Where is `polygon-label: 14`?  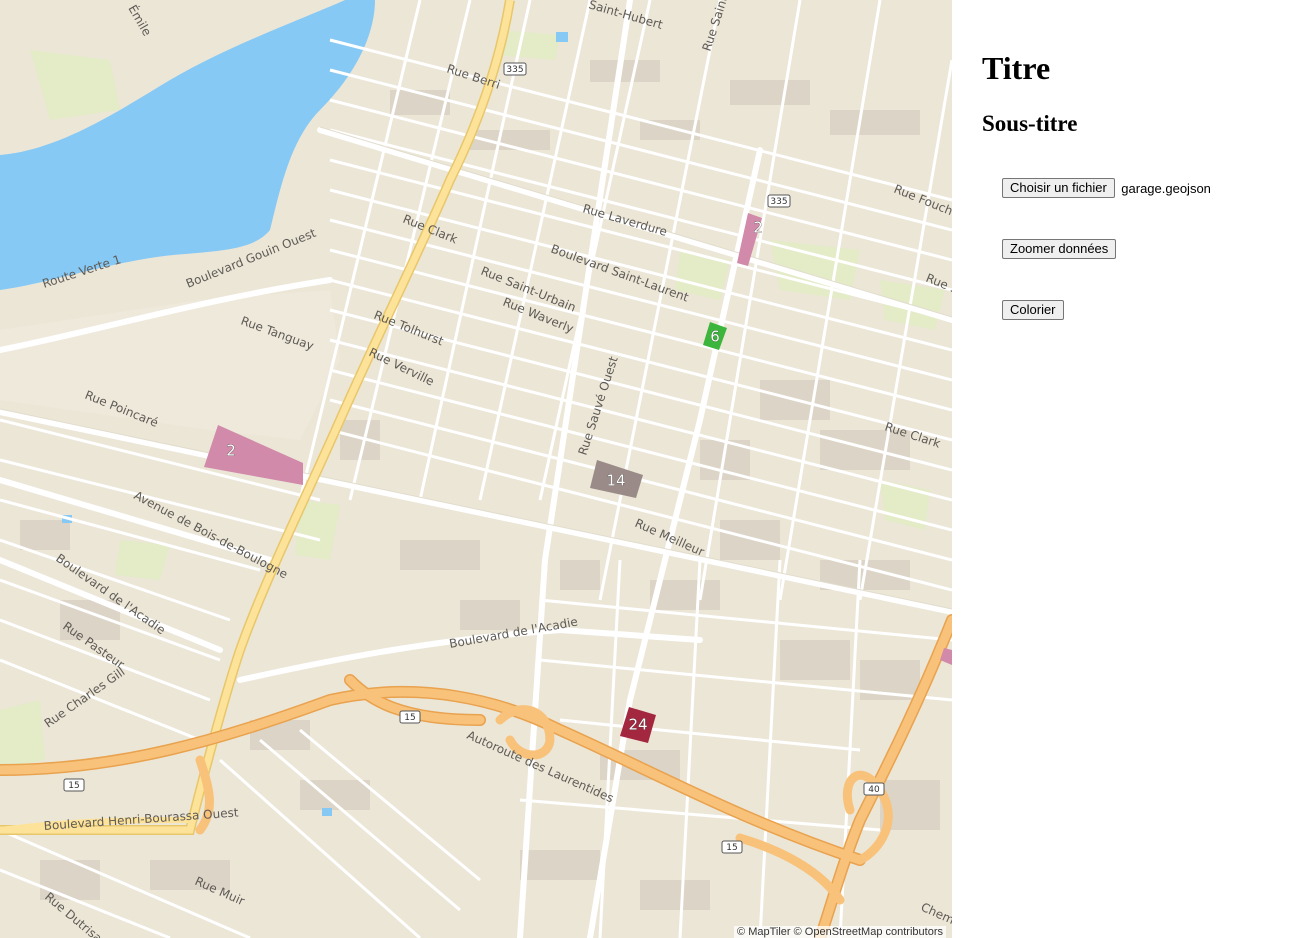
polygon-label: 14 is located at coordinates (615, 481).